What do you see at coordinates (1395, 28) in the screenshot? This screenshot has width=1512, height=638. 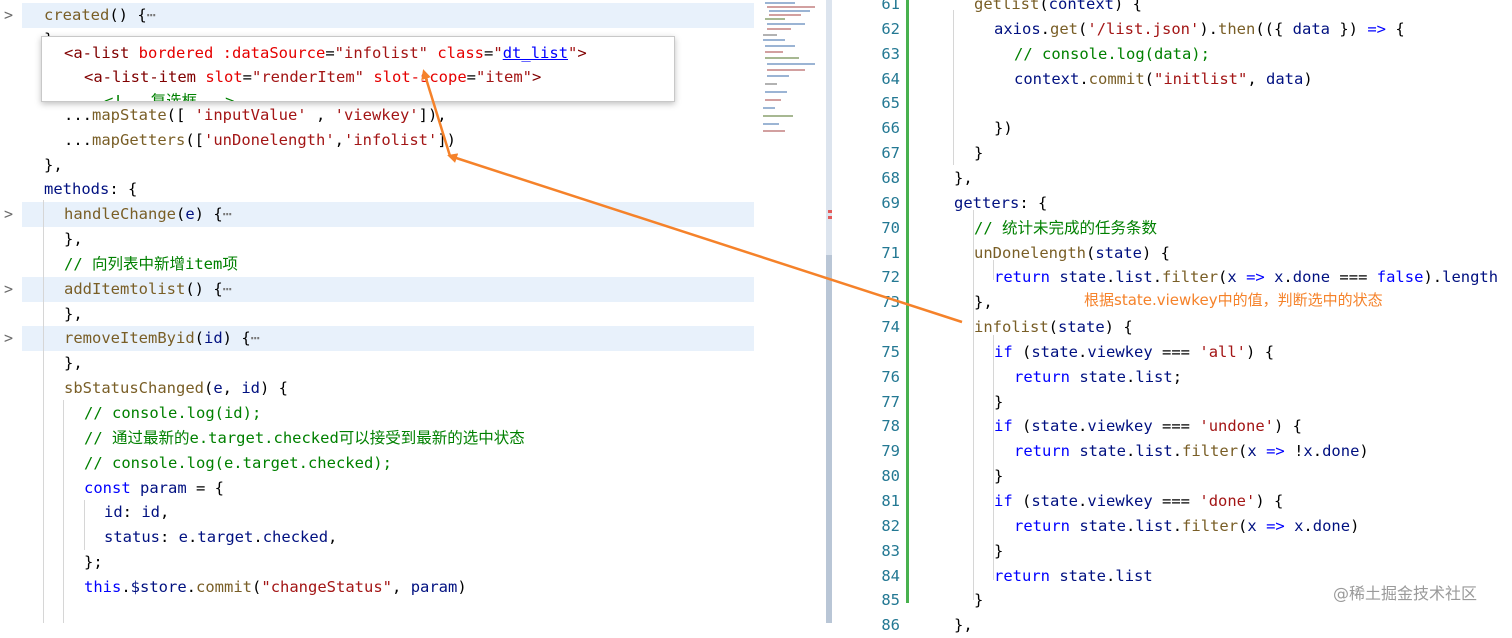 I see `code-token: {` at bounding box center [1395, 28].